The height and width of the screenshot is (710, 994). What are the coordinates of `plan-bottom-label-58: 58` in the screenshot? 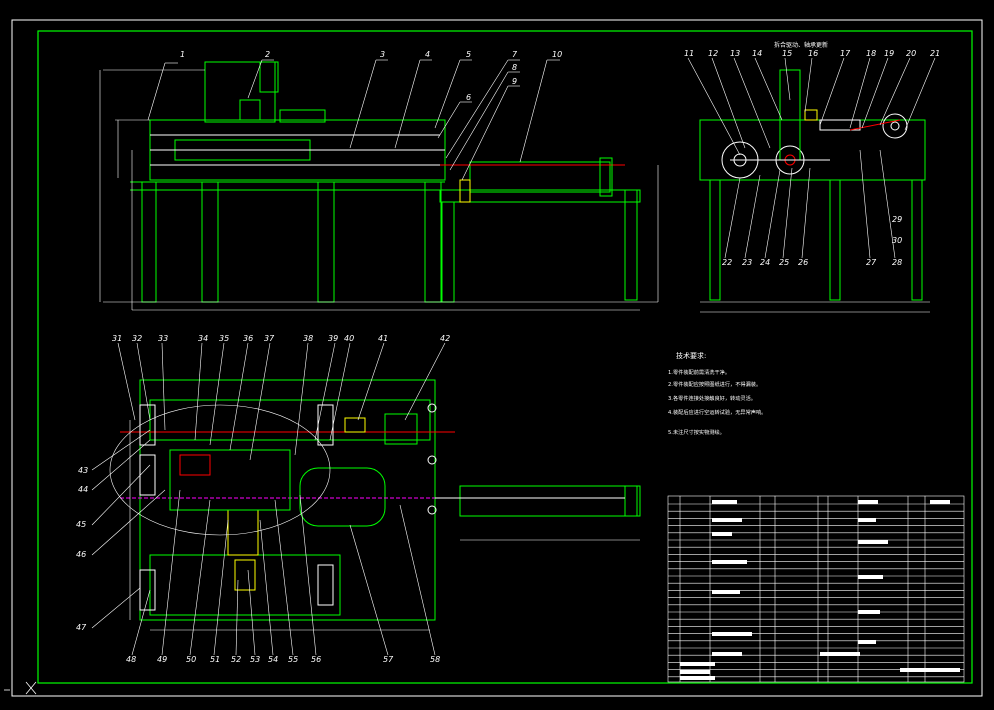 It's located at (435, 659).